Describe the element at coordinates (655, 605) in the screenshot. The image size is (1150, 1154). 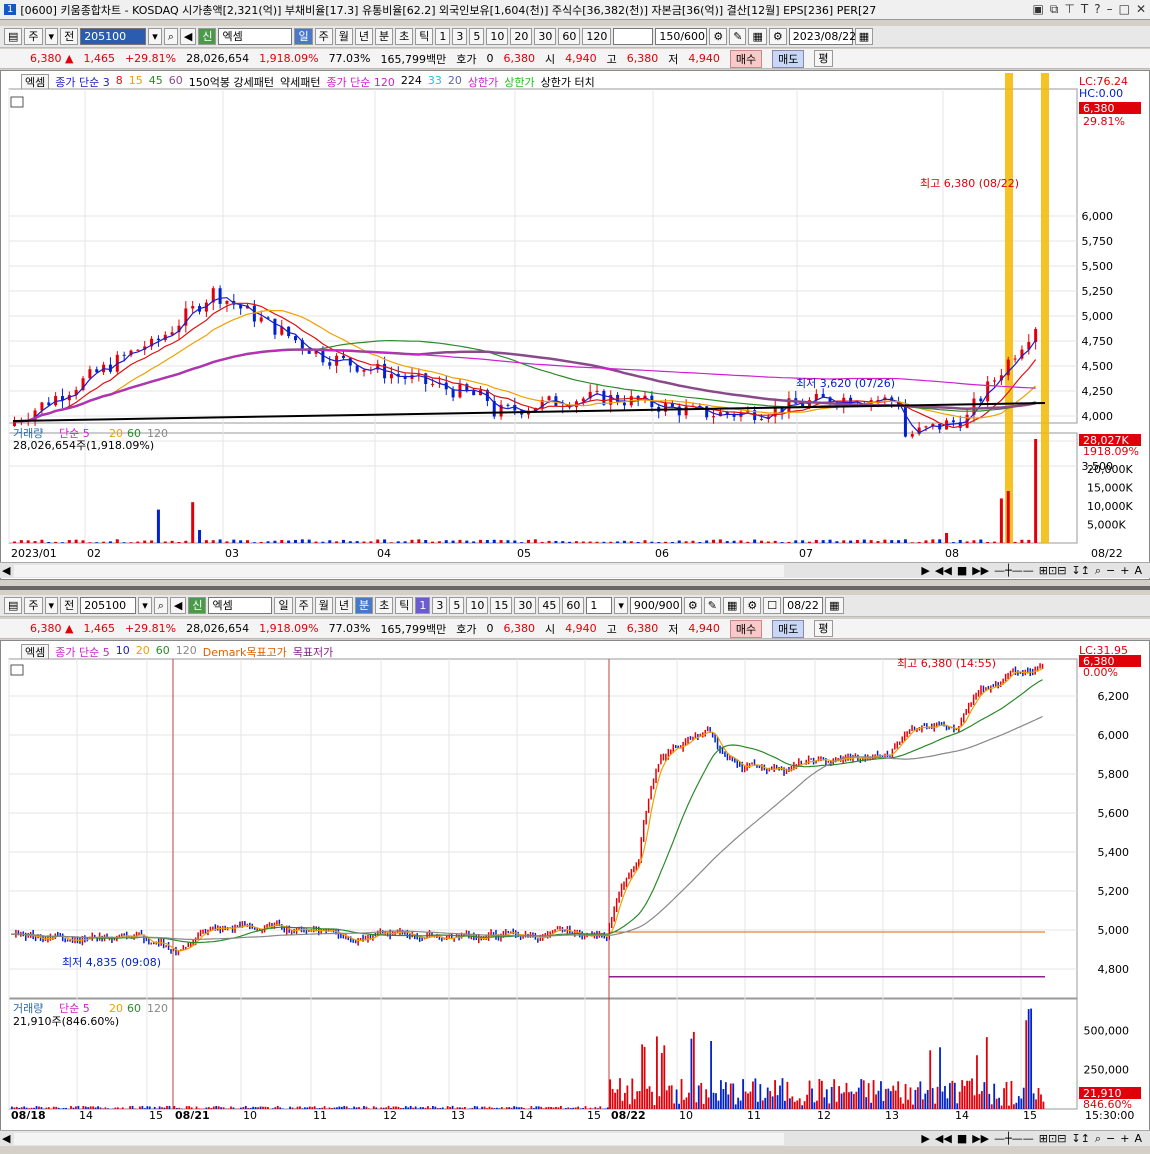
I see `count-input: 900/900` at that location.